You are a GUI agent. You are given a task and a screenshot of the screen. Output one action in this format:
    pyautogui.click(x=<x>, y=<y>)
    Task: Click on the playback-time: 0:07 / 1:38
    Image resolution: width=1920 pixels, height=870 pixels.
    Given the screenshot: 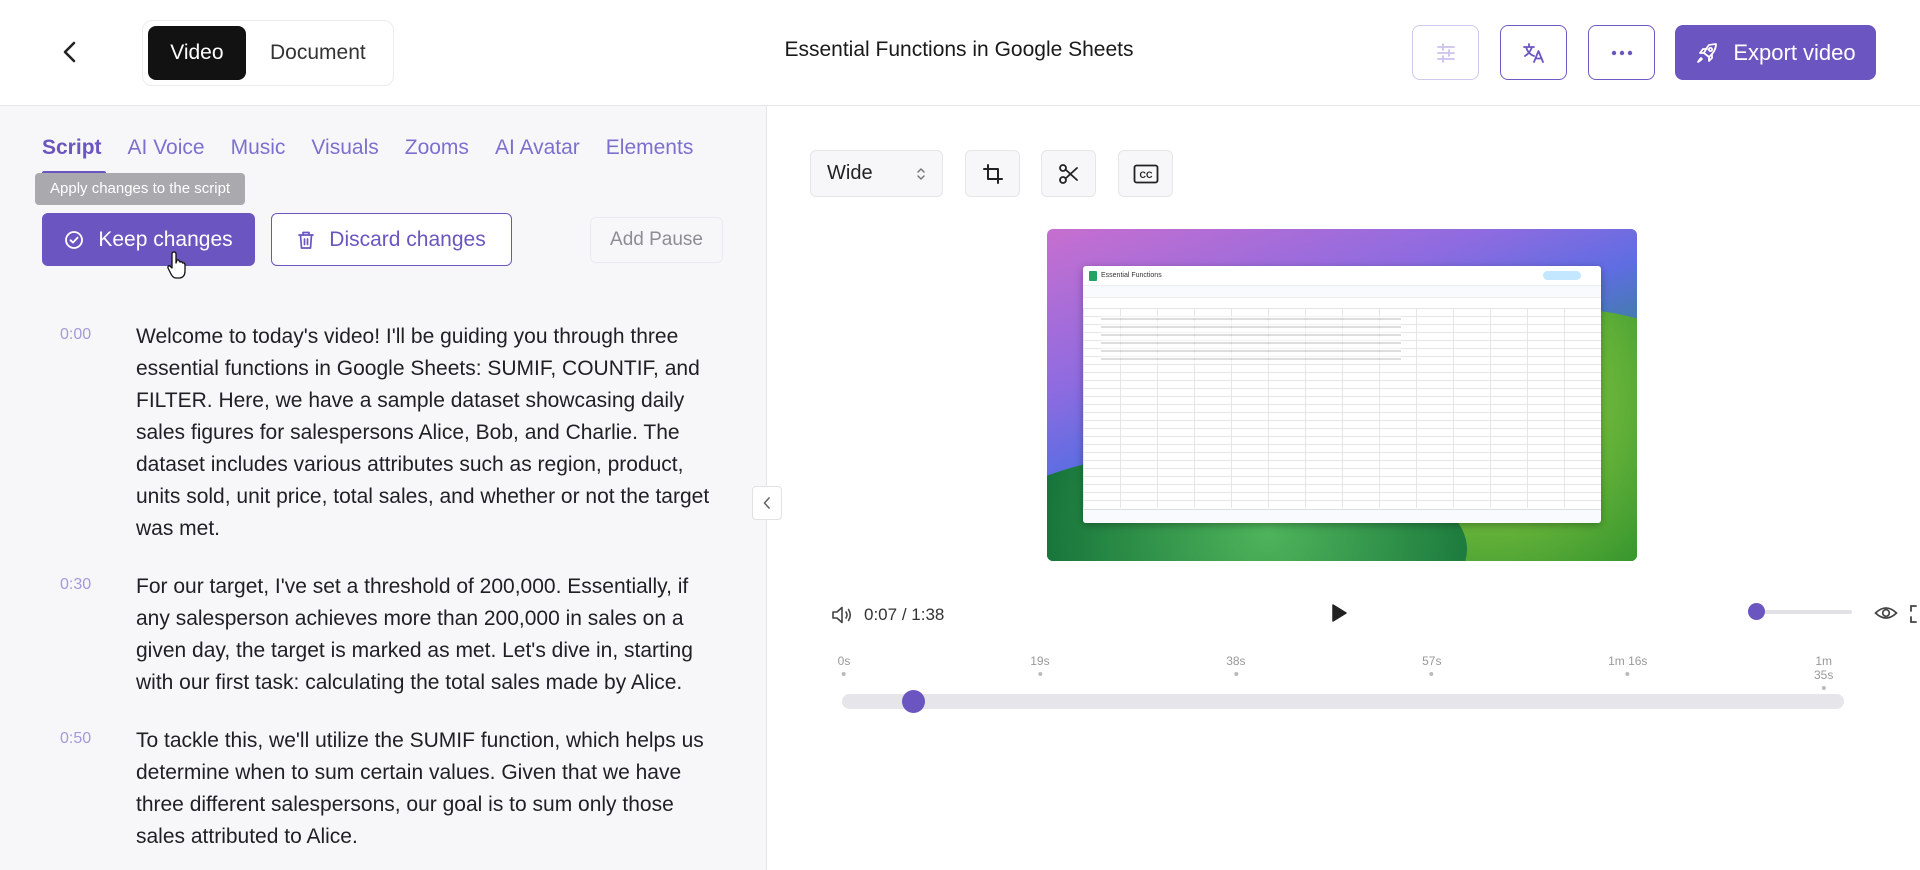 What is the action you would take?
    pyautogui.click(x=904, y=615)
    